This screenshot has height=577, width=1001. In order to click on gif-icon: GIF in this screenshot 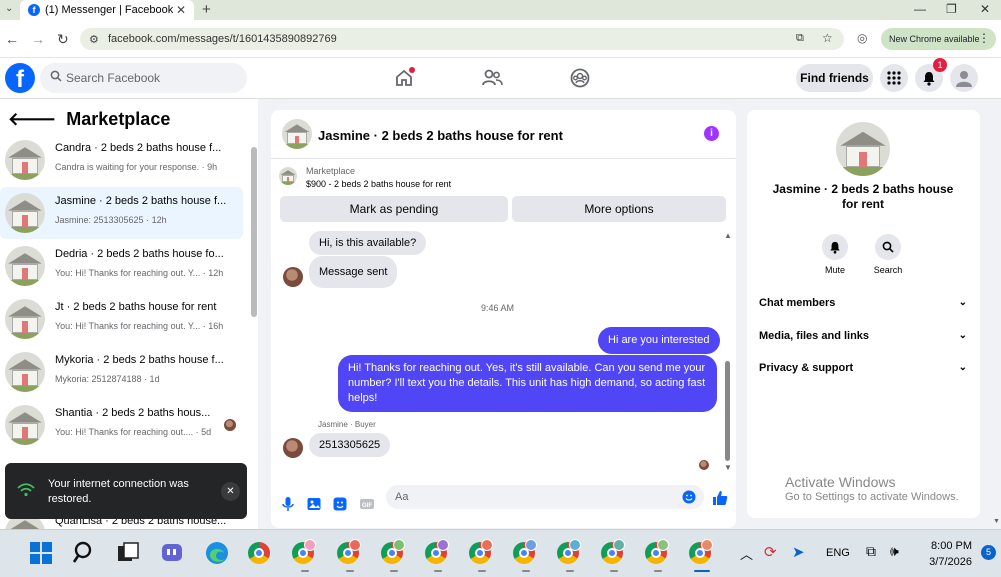, I will do `click(367, 504)`.